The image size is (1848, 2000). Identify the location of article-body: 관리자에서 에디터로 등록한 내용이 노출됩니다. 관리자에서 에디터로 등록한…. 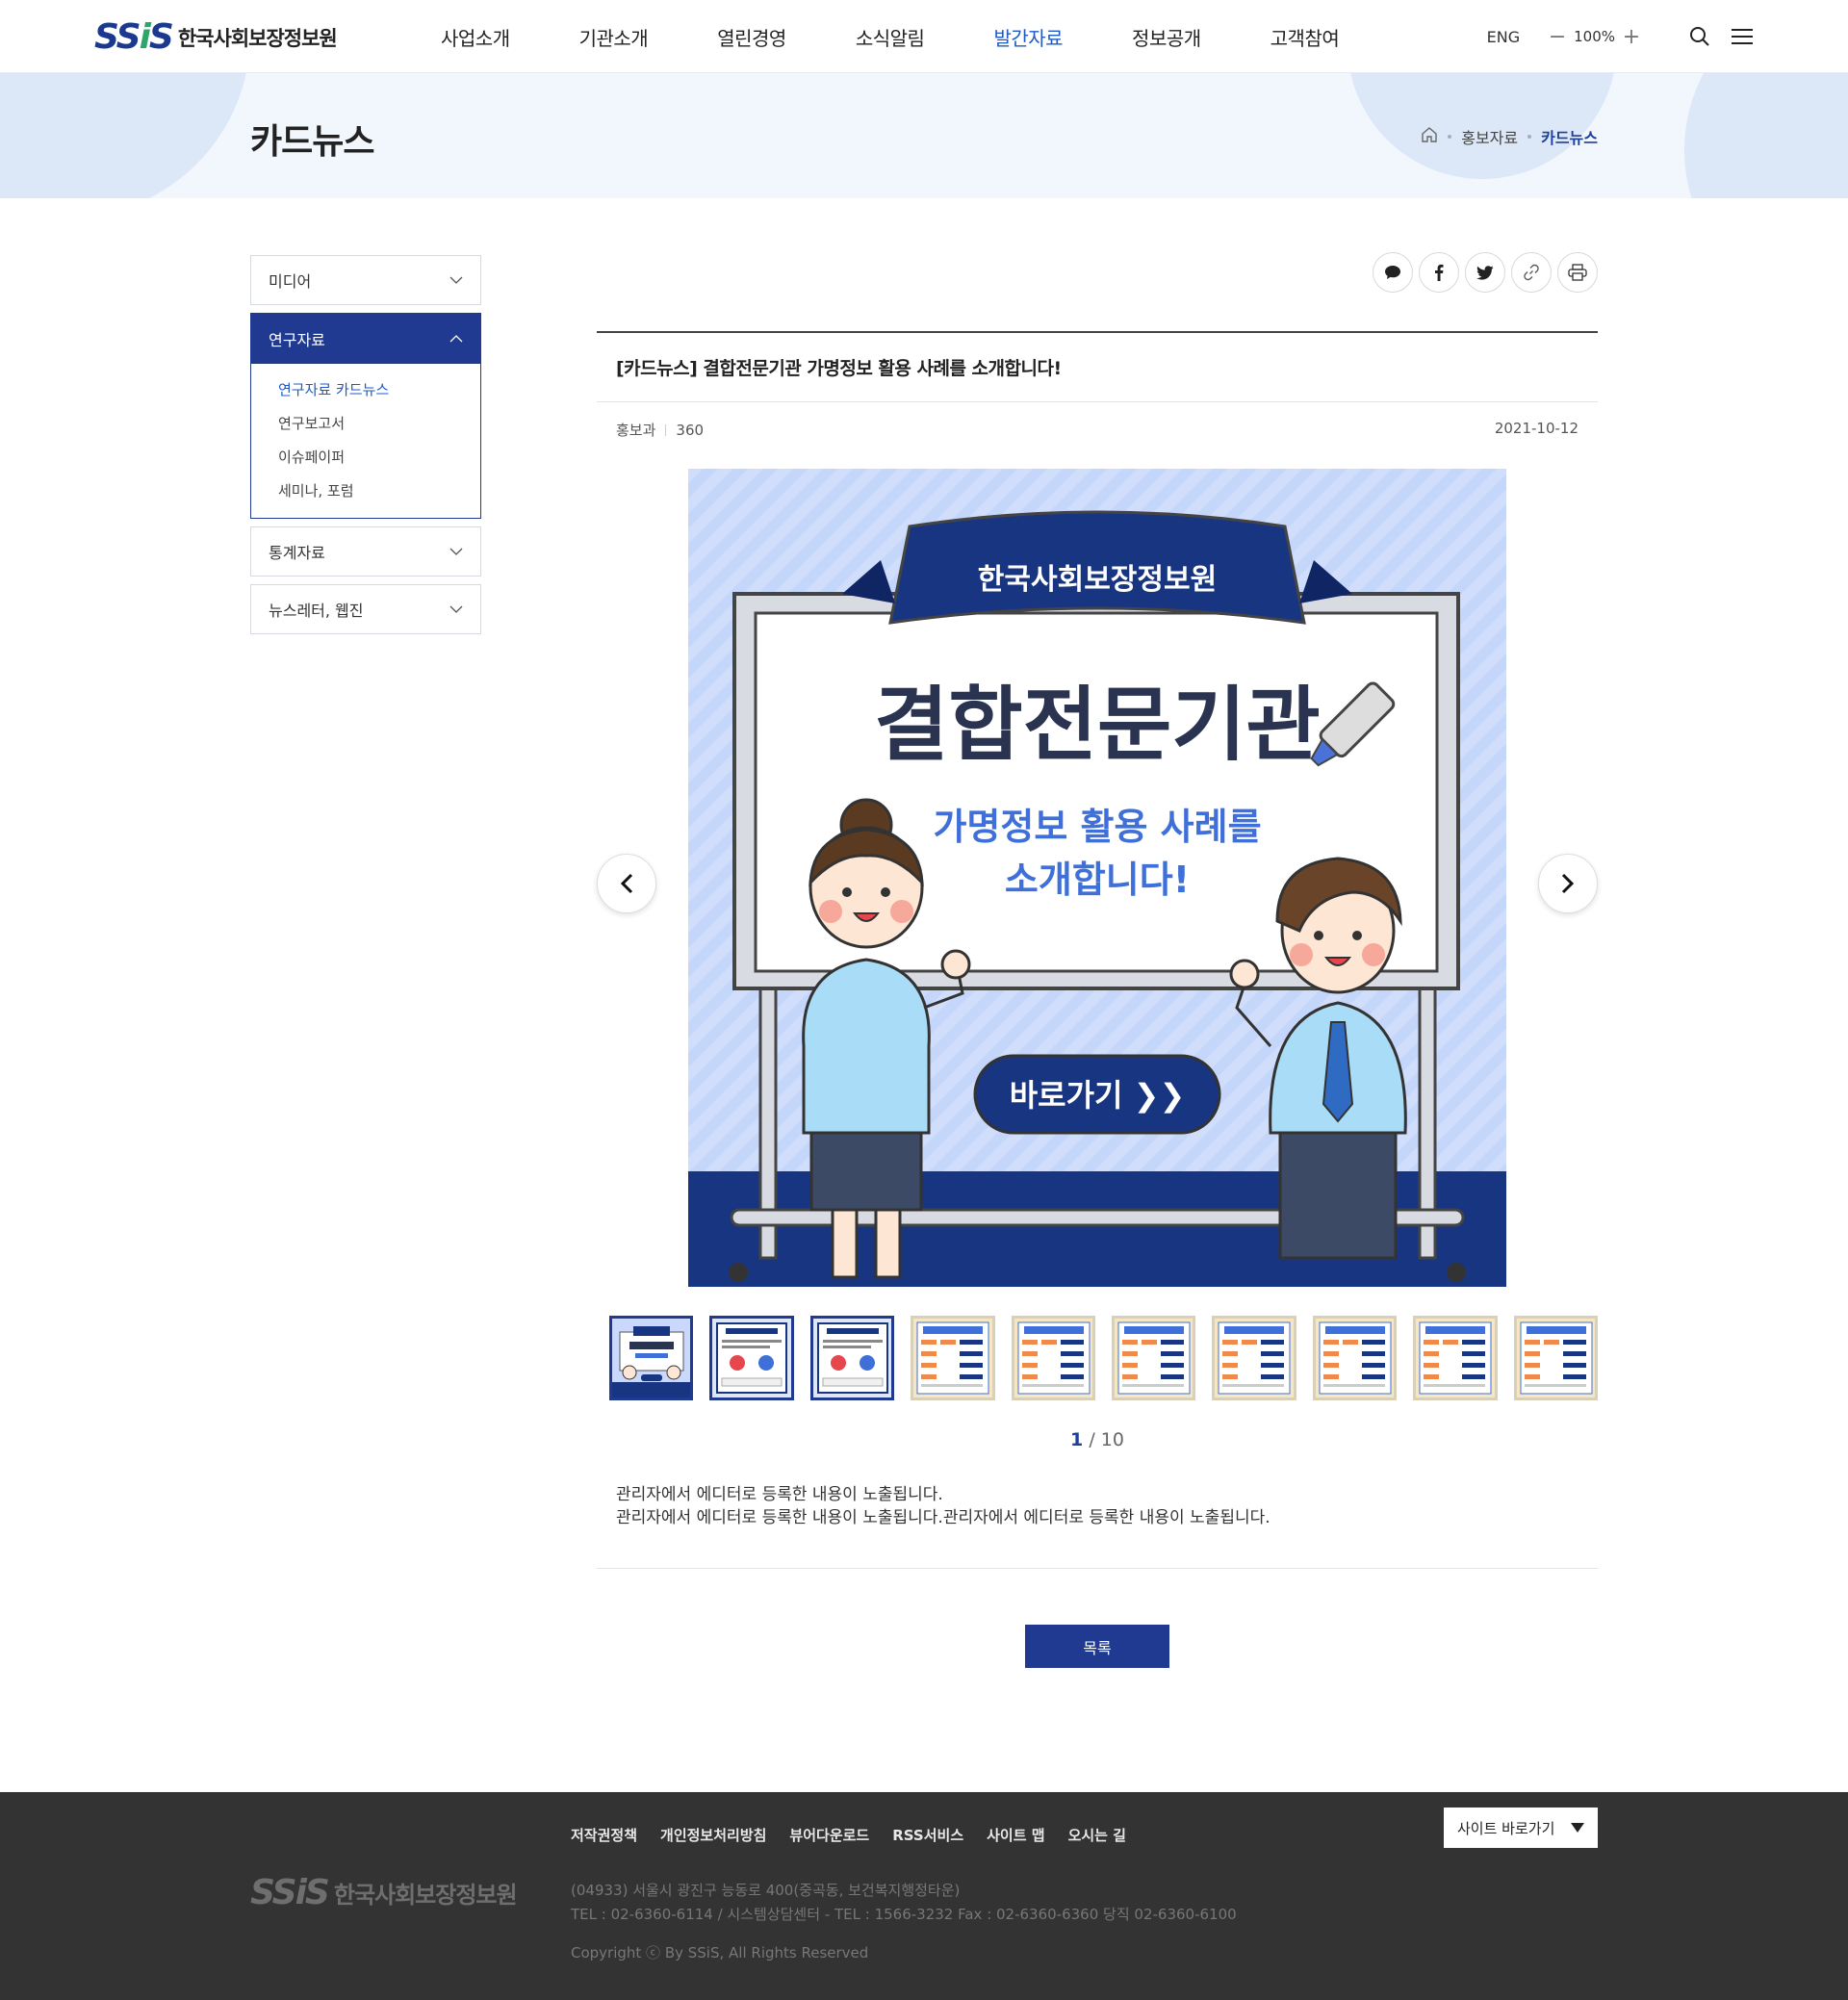
(1097, 1526).